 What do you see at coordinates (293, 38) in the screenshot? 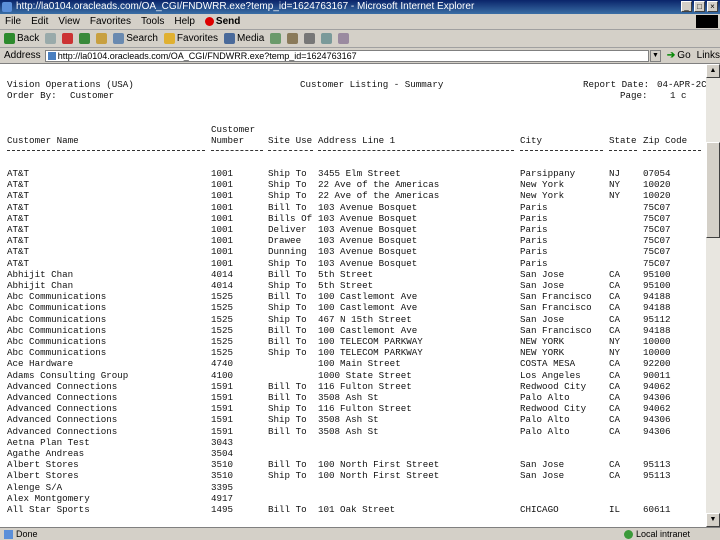
I see `mail-button` at bounding box center [293, 38].